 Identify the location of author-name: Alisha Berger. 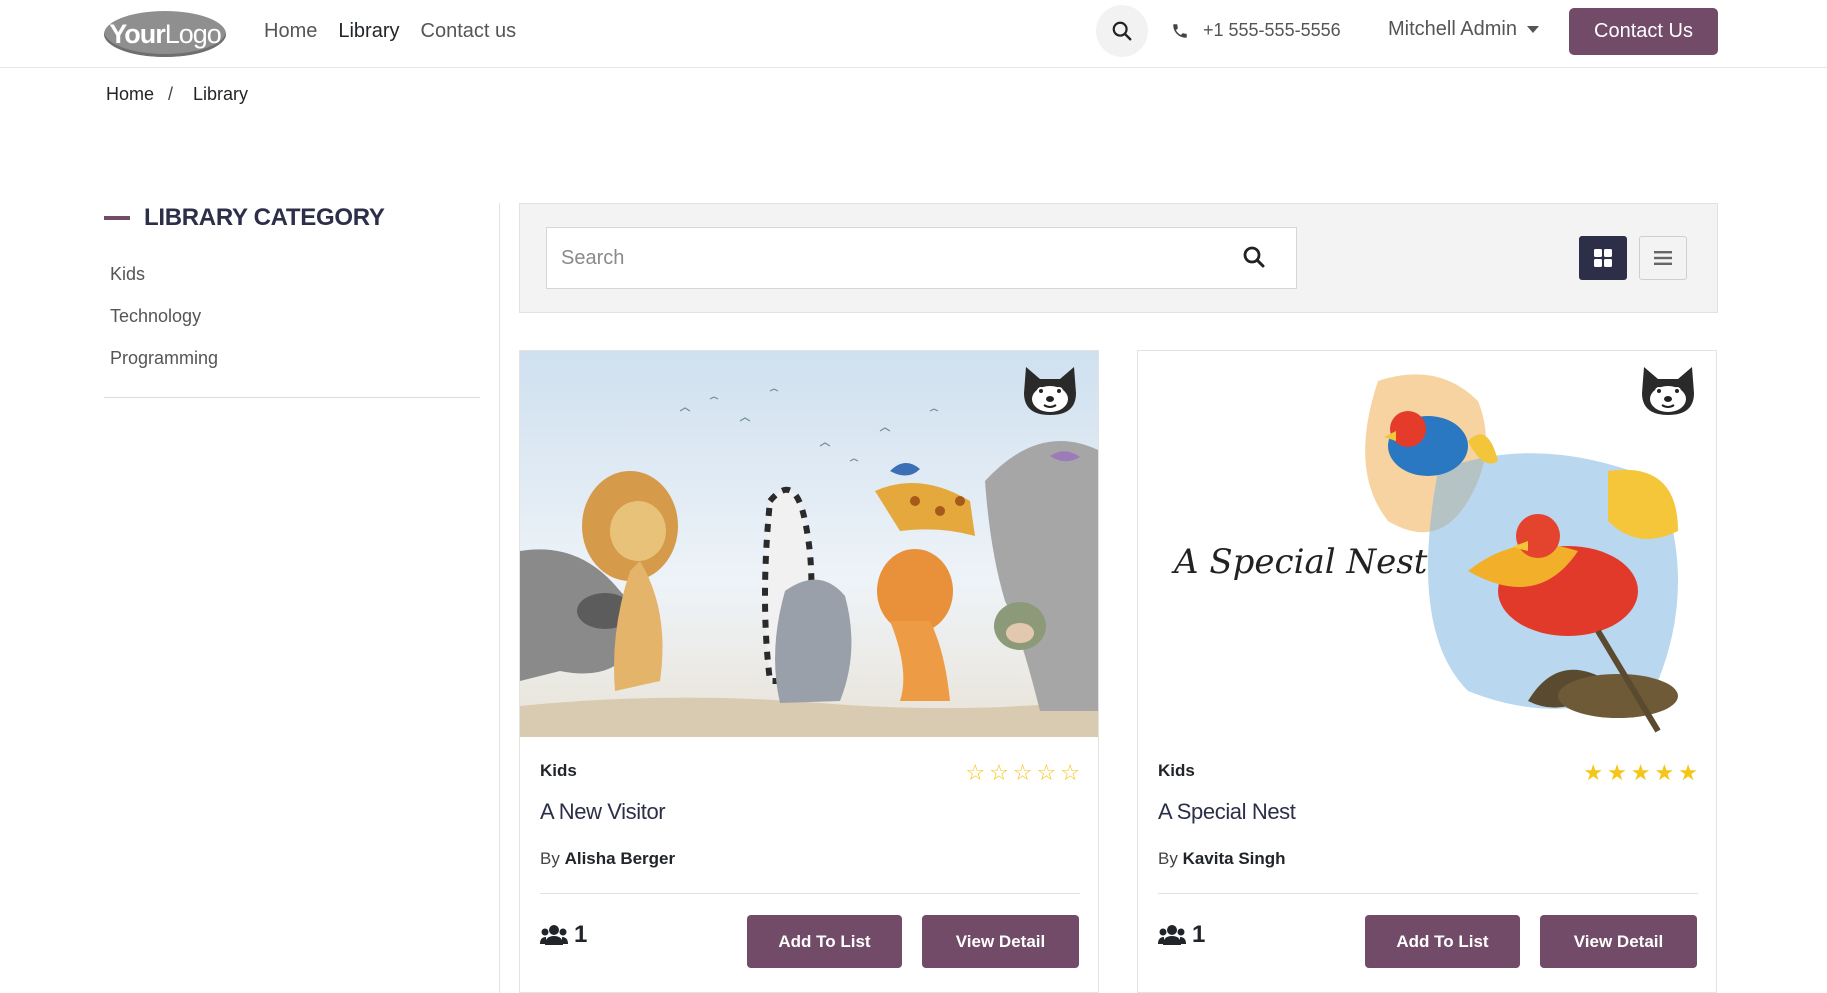
(620, 858).